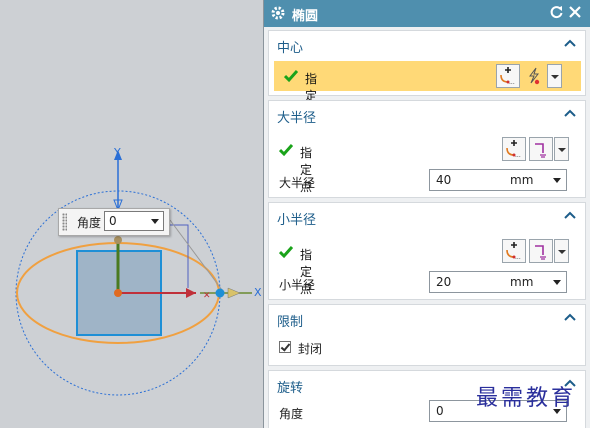  What do you see at coordinates (290, 320) in the screenshot?
I see `limits-section-title: 限制` at bounding box center [290, 320].